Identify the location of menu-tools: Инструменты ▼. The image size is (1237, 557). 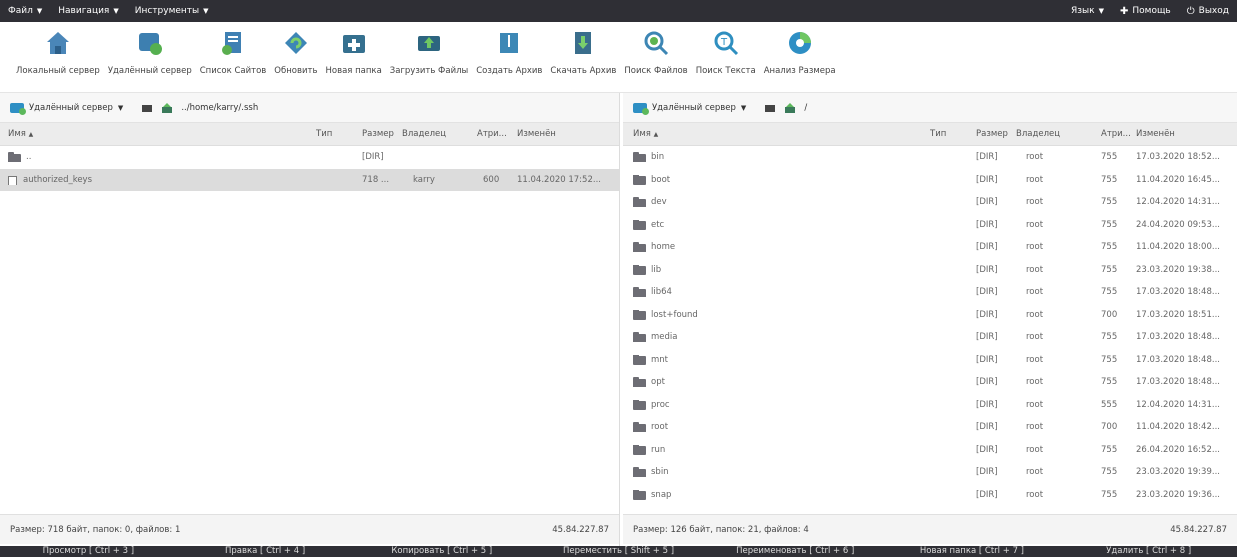
(172, 11).